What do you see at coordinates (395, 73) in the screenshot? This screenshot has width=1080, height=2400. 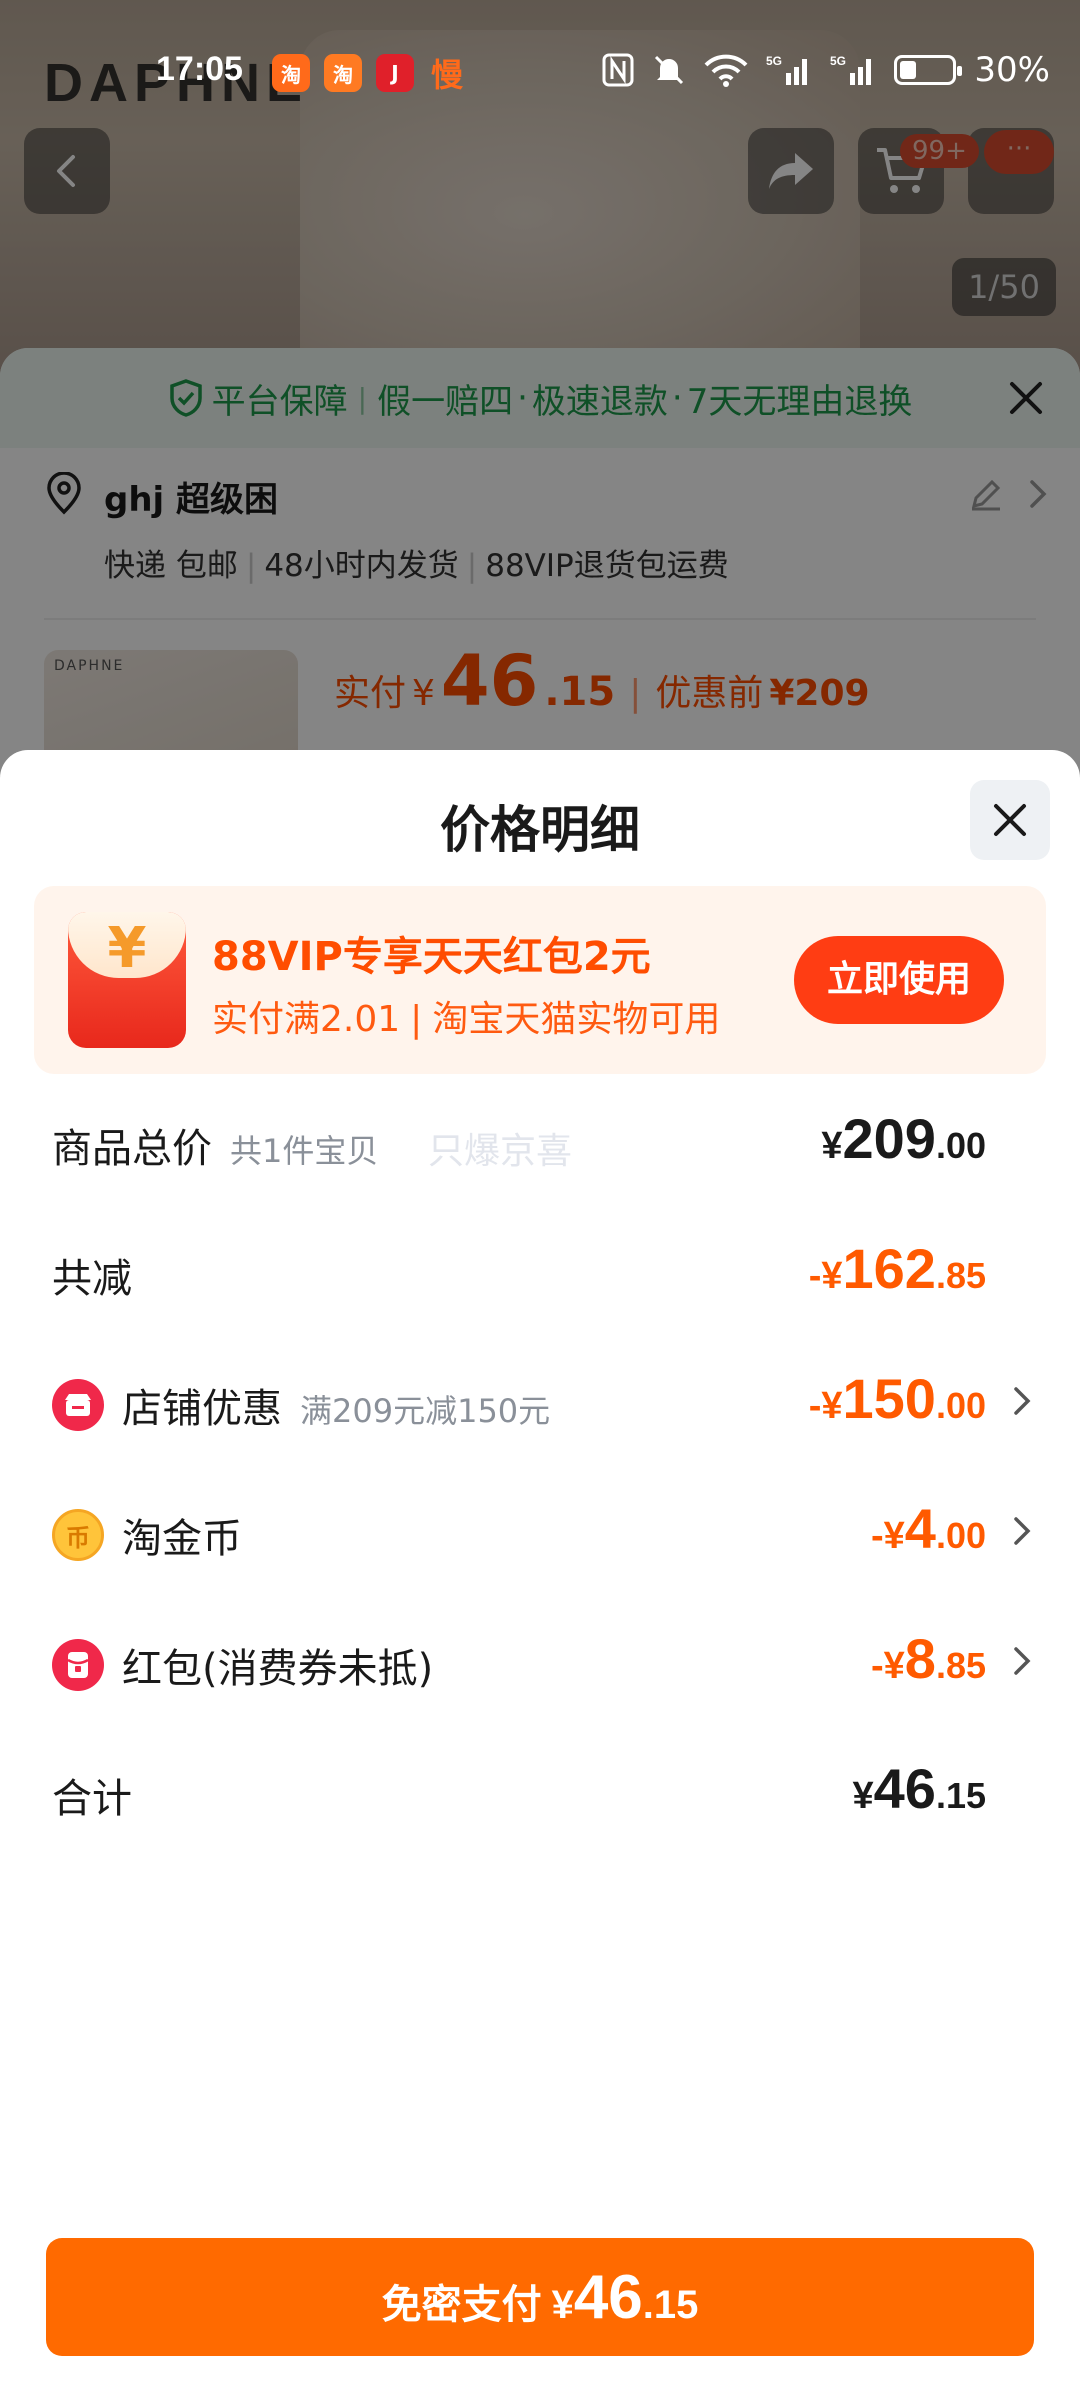 I see `jd-icon: J` at bounding box center [395, 73].